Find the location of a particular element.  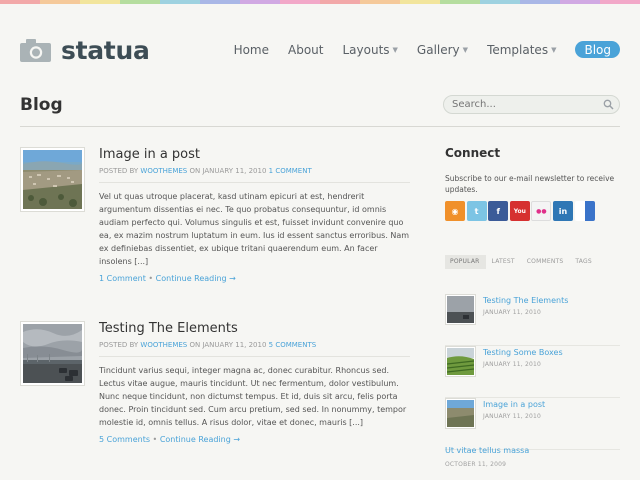

connect-title: Connect is located at coordinates (473, 153).